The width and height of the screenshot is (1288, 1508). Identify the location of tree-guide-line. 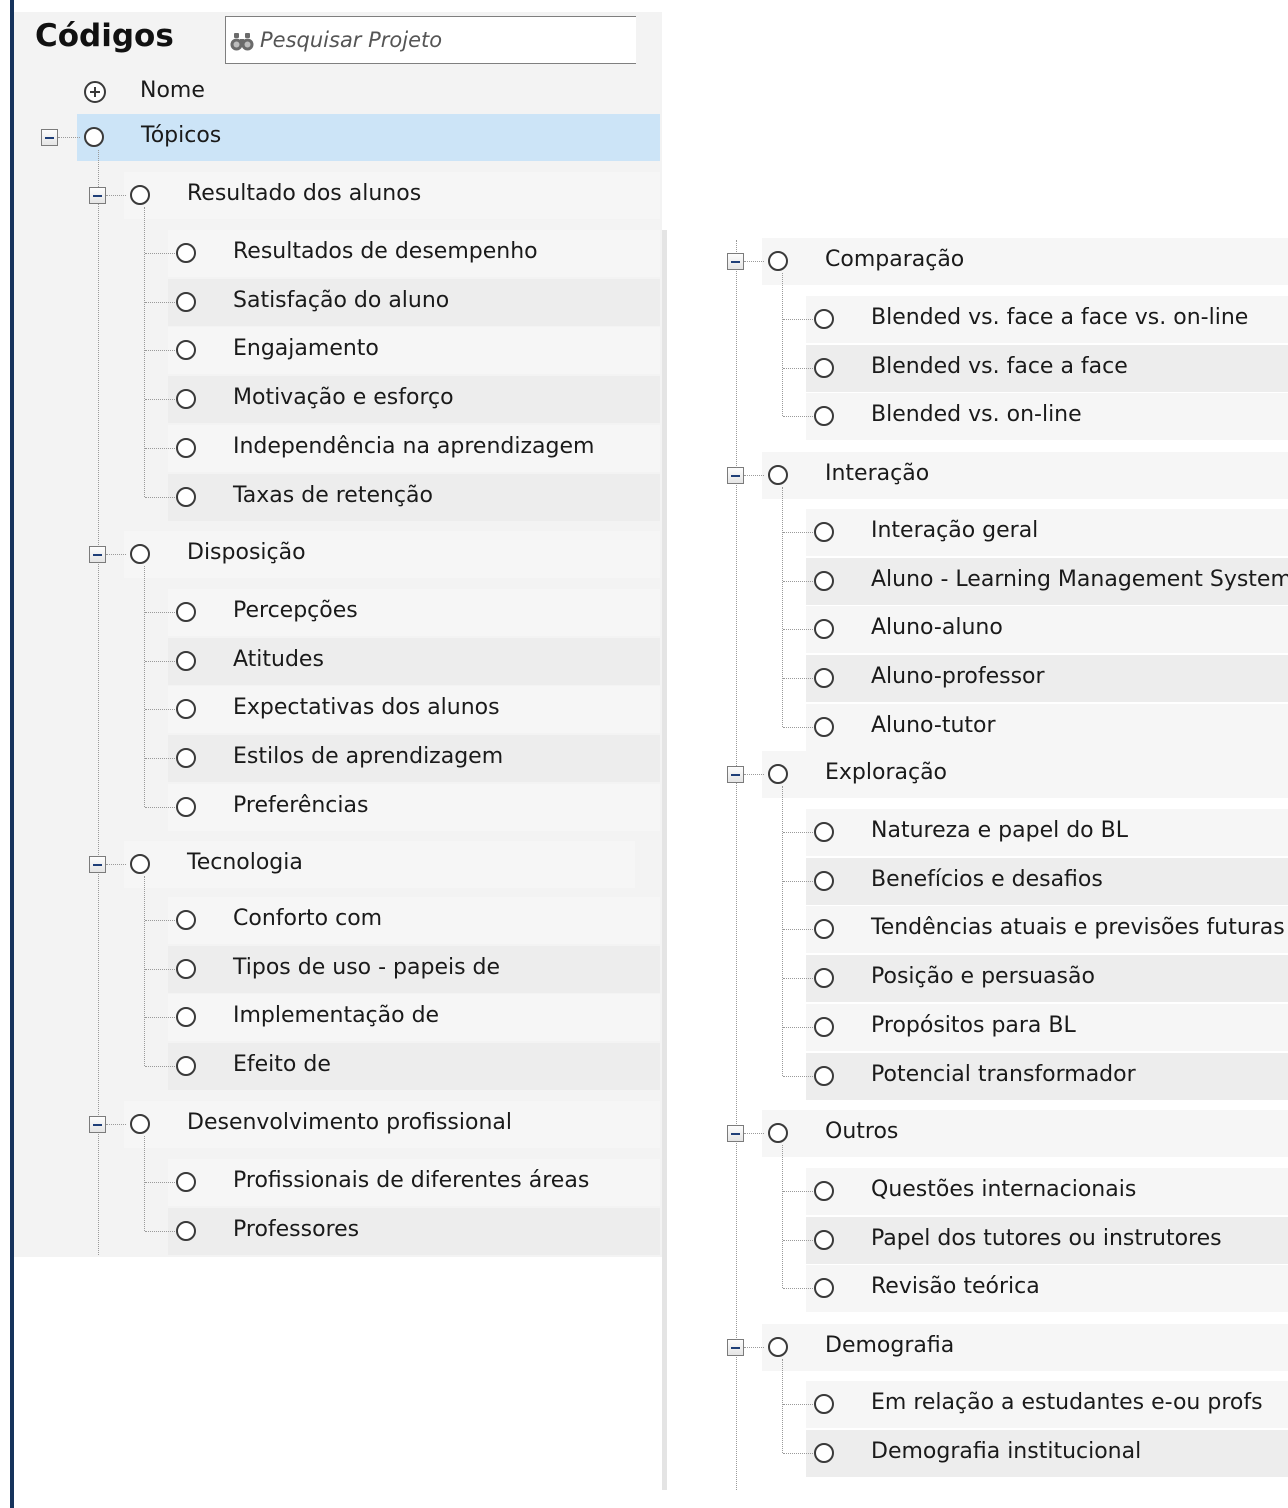
(98, 702).